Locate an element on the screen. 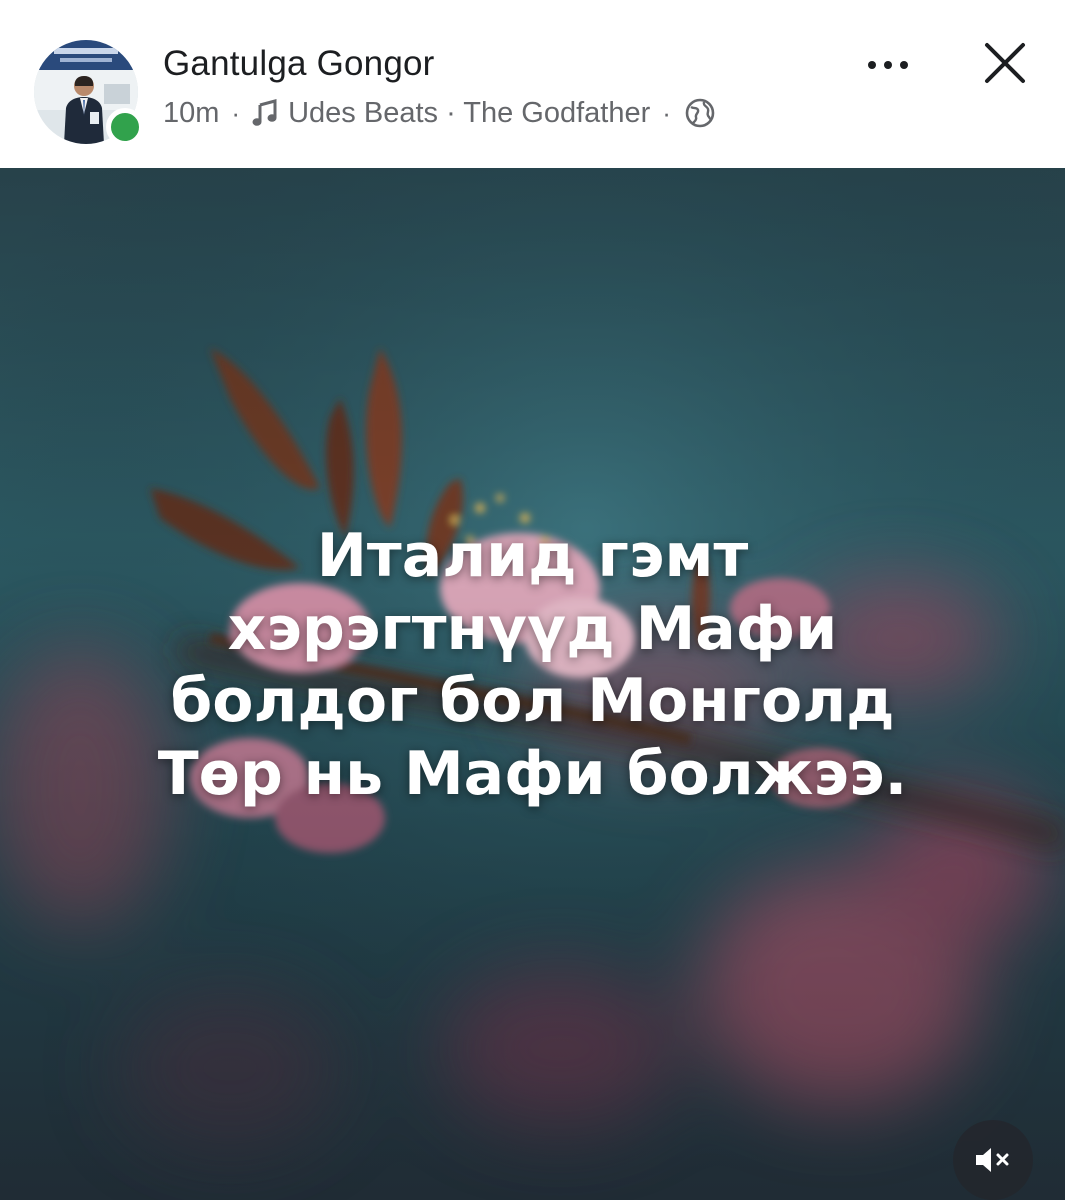 The height and width of the screenshot is (1200, 1065). caption-line-3: болдог бол Монголд is located at coordinates (532, 701).